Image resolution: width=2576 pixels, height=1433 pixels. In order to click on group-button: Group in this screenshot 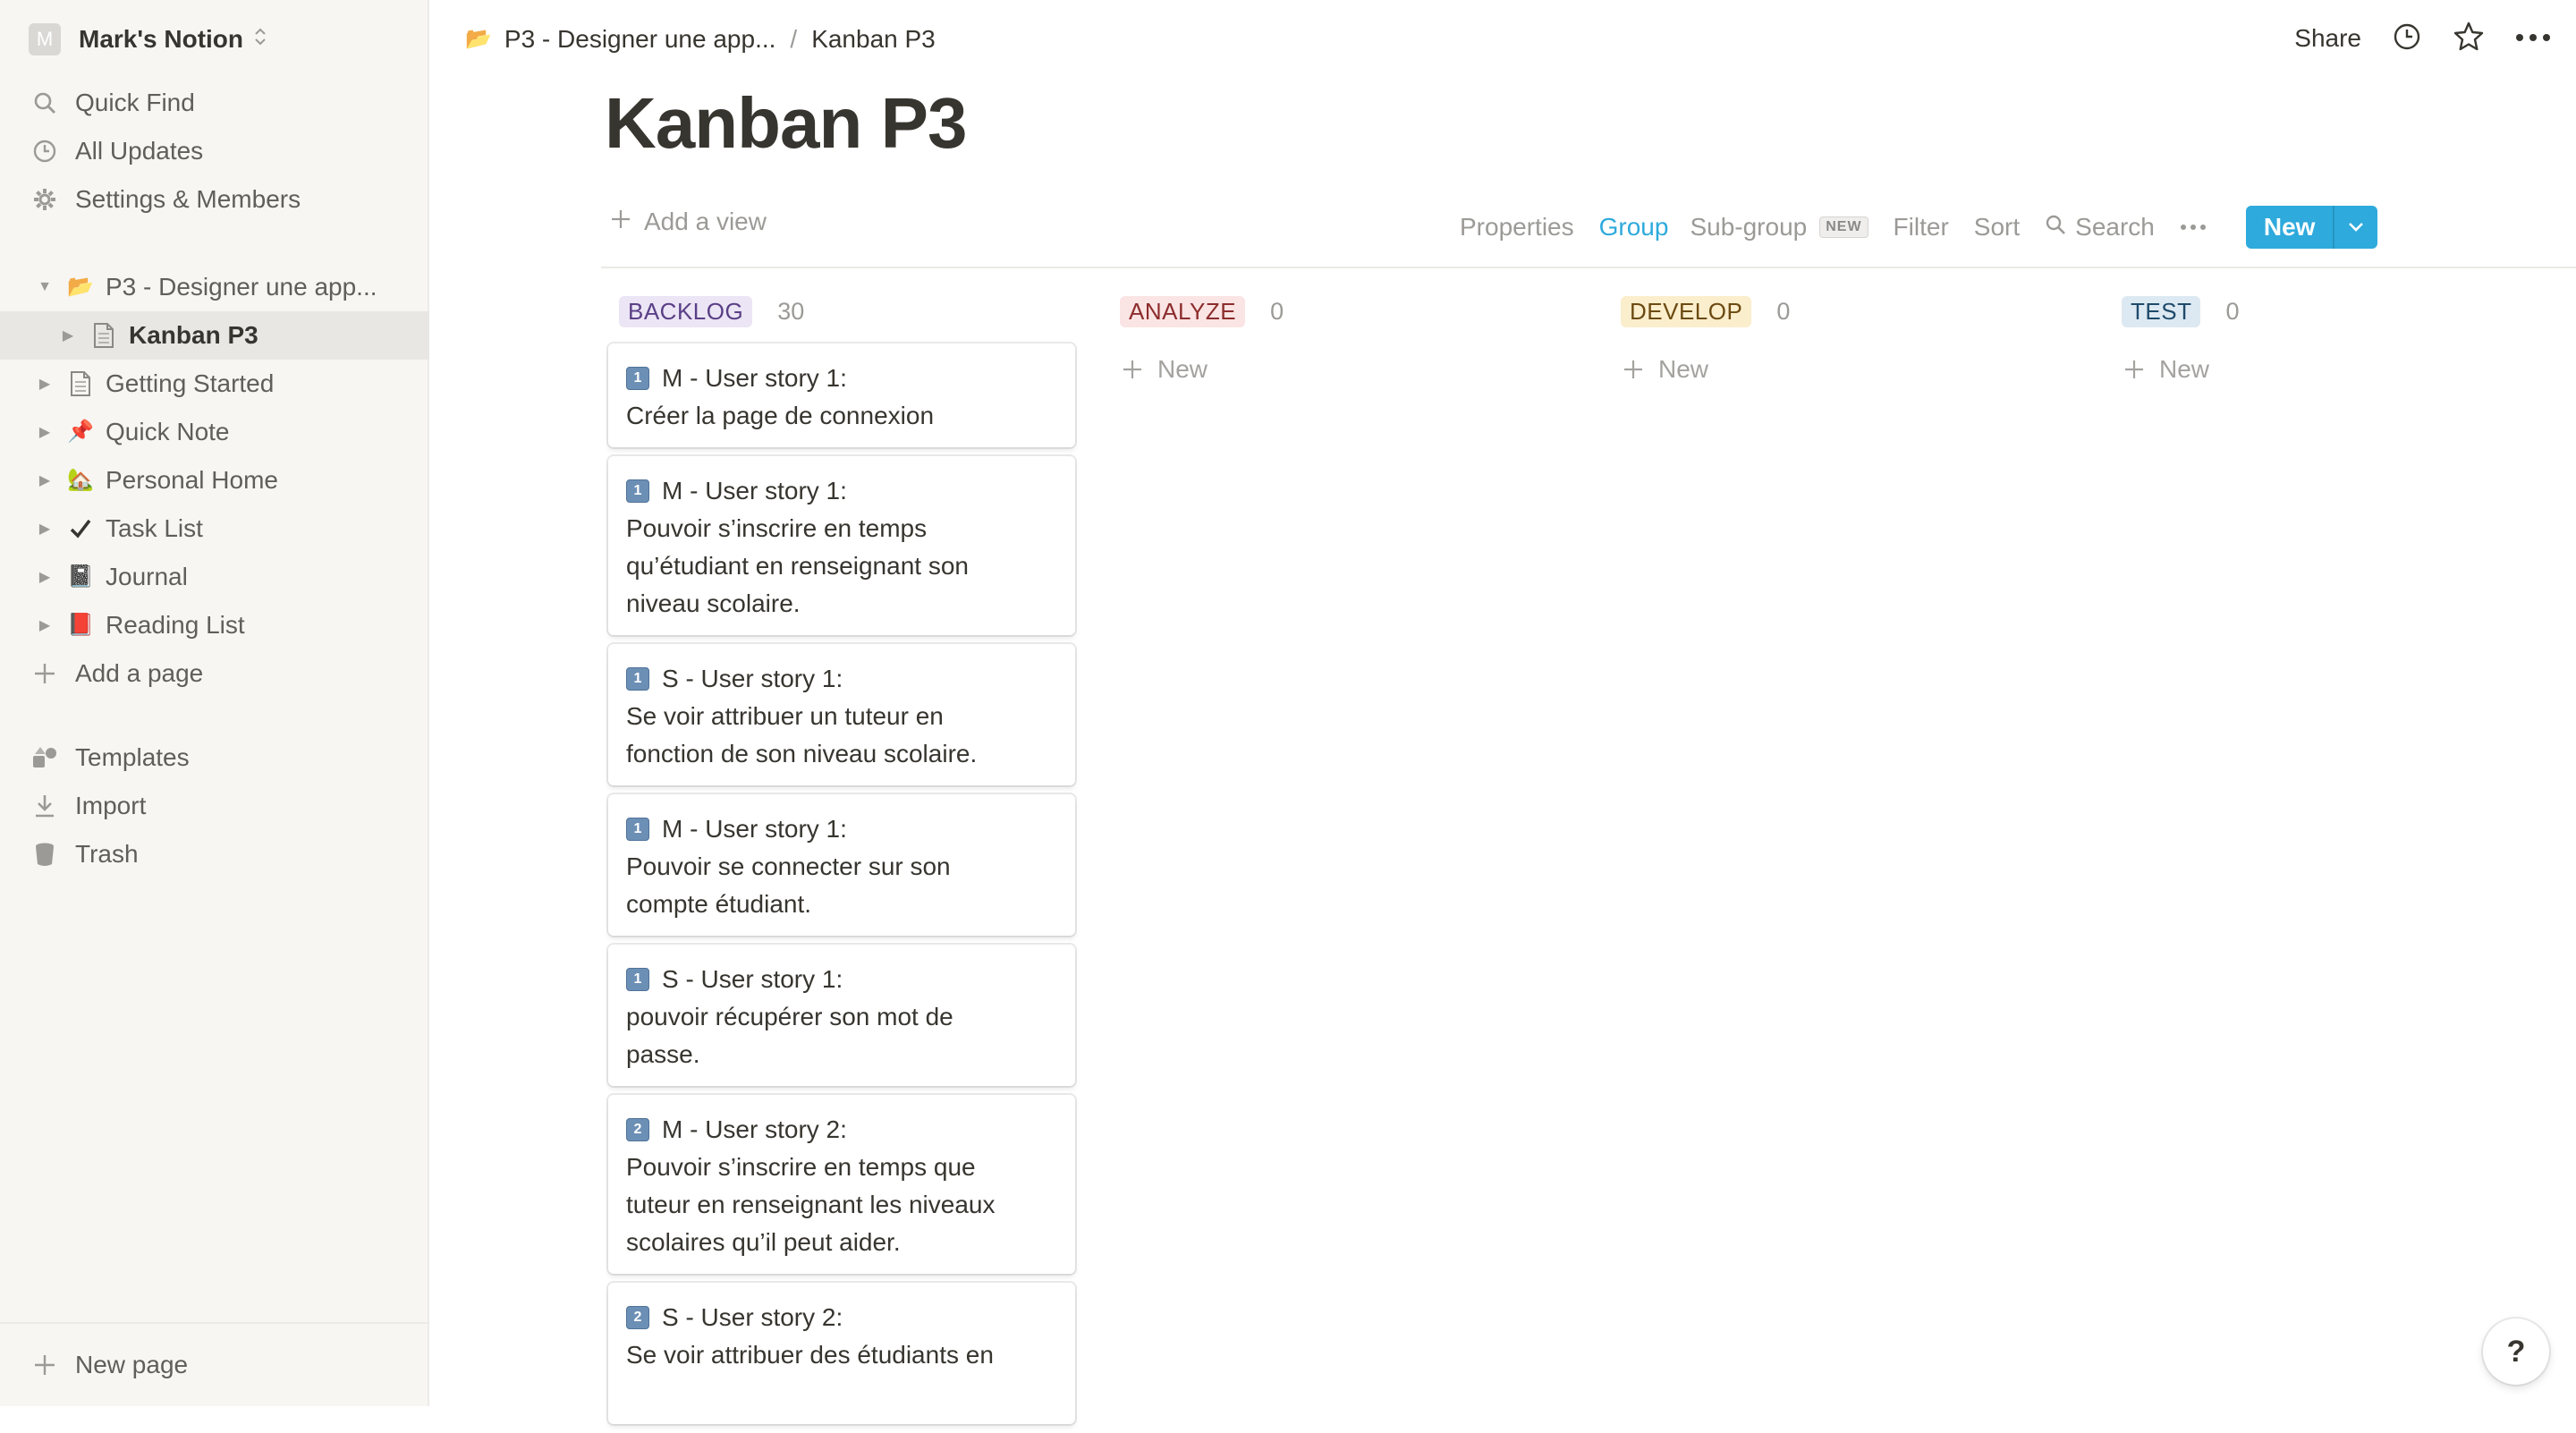, I will do `click(1634, 227)`.